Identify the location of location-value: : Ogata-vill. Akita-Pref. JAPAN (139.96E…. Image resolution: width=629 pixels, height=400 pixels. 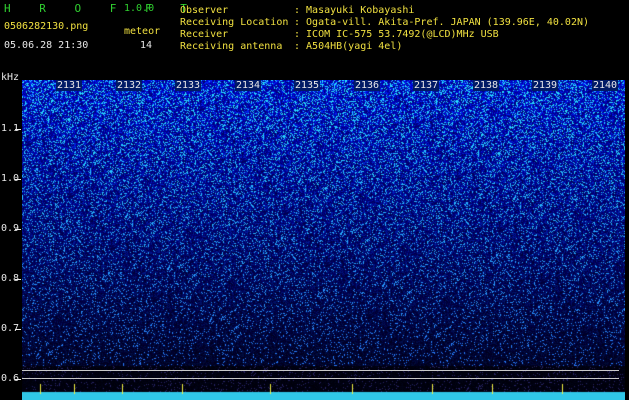
(442, 22).